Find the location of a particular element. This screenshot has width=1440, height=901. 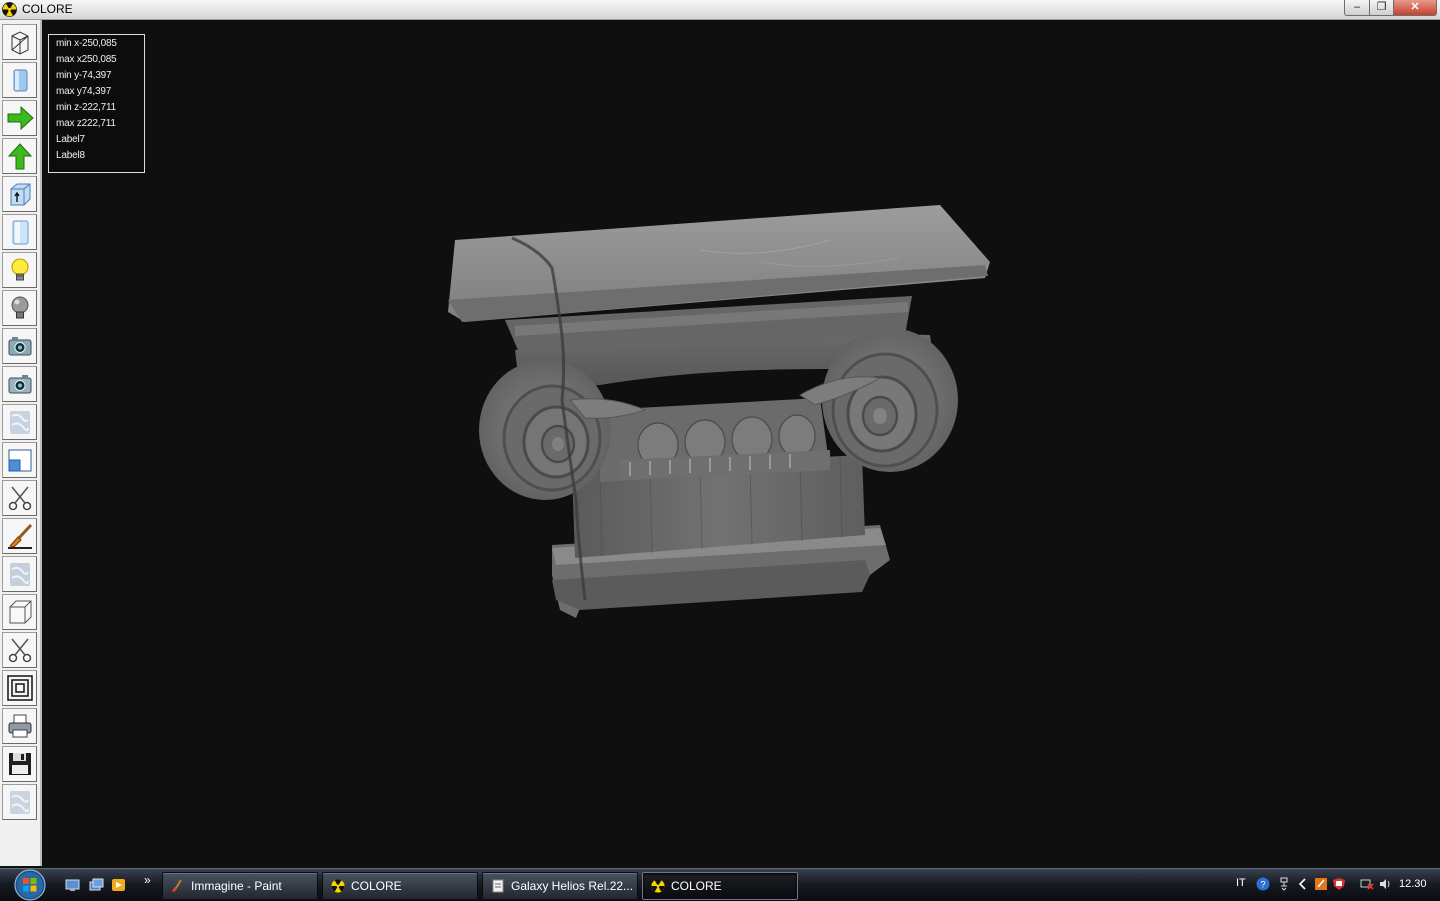

show-desktop-icon is located at coordinates (72, 885).